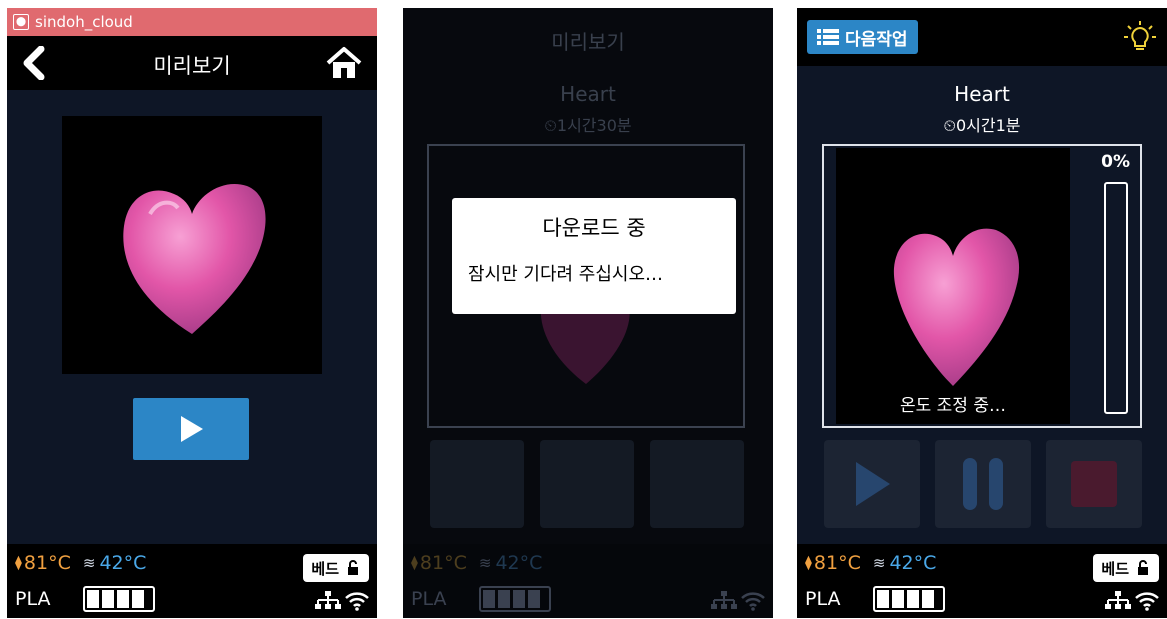 Image resolution: width=1167 pixels, height=619 pixels. I want to click on lock-app-icon: ⬤, so click(21, 22).